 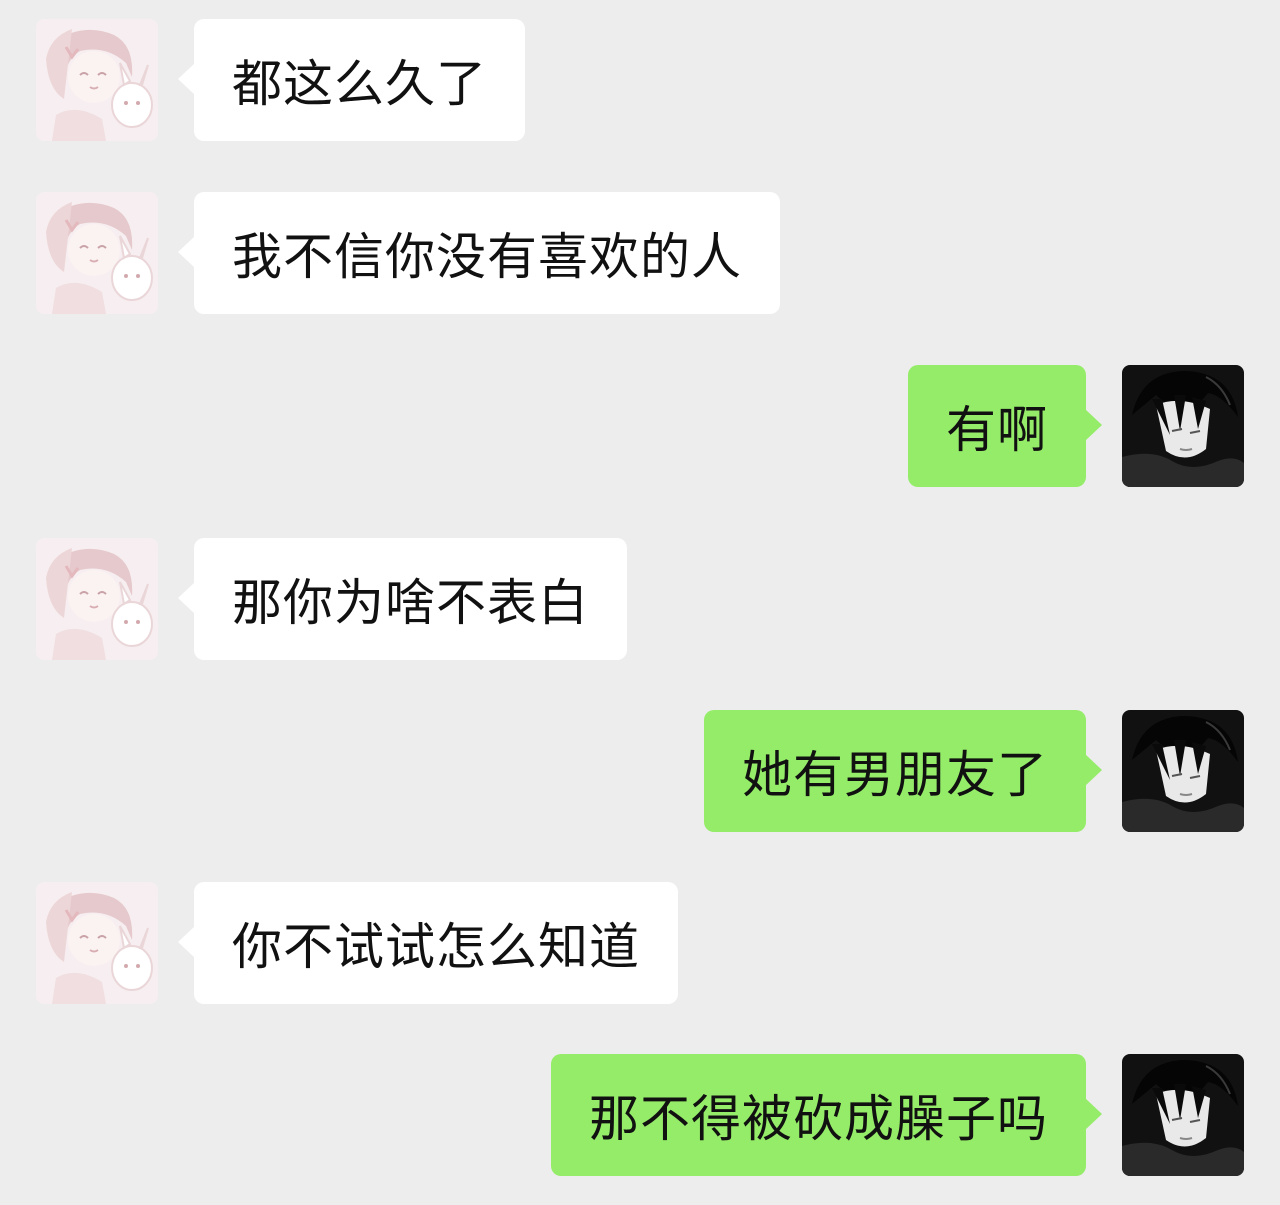 I want to click on message-text: 你不试试怎么知道, so click(x=436, y=947).